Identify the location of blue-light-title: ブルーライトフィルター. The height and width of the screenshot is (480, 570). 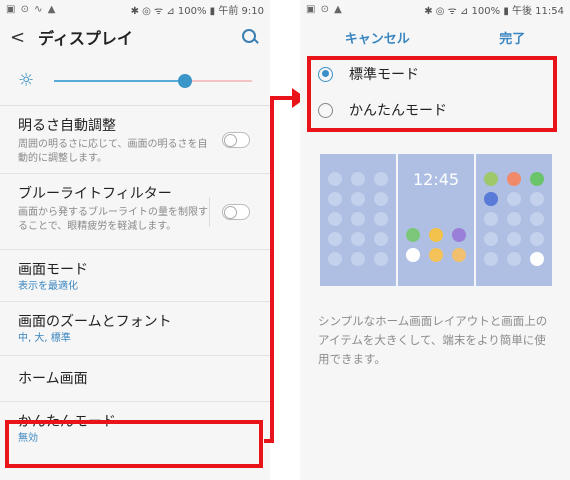
(95, 194).